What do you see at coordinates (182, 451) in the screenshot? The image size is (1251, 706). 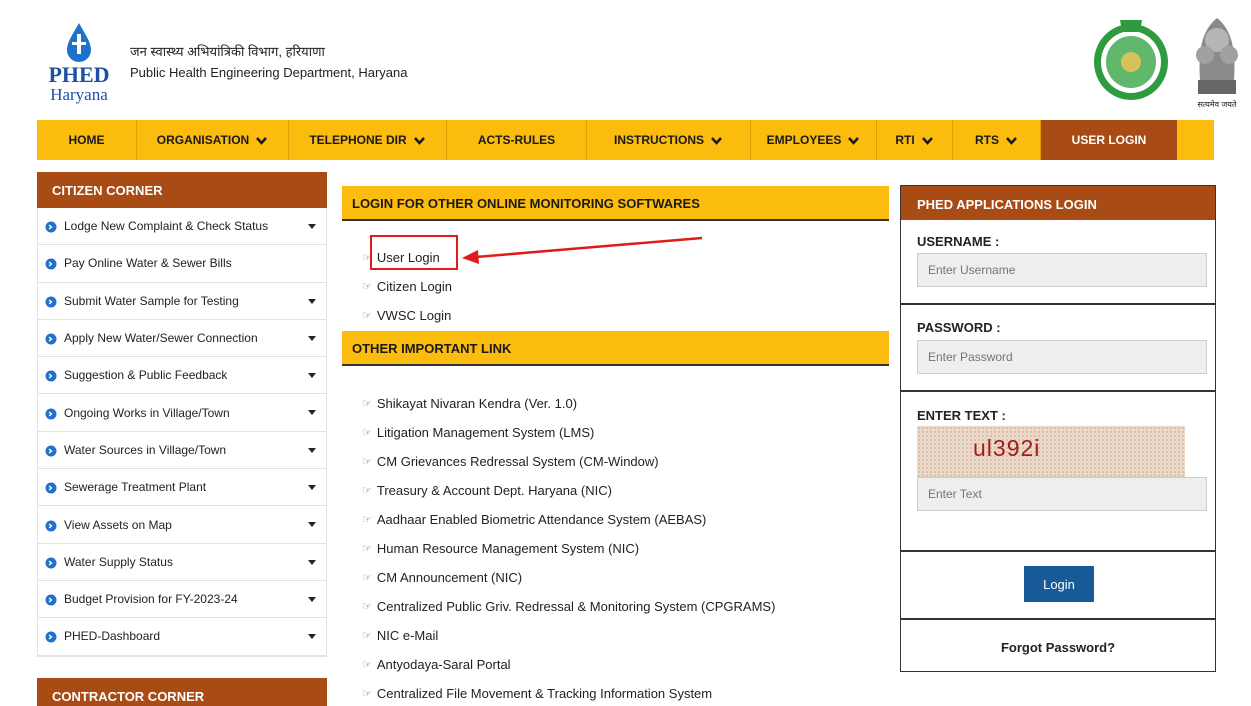 I see `list-item: Water Sources in Village/Town` at bounding box center [182, 451].